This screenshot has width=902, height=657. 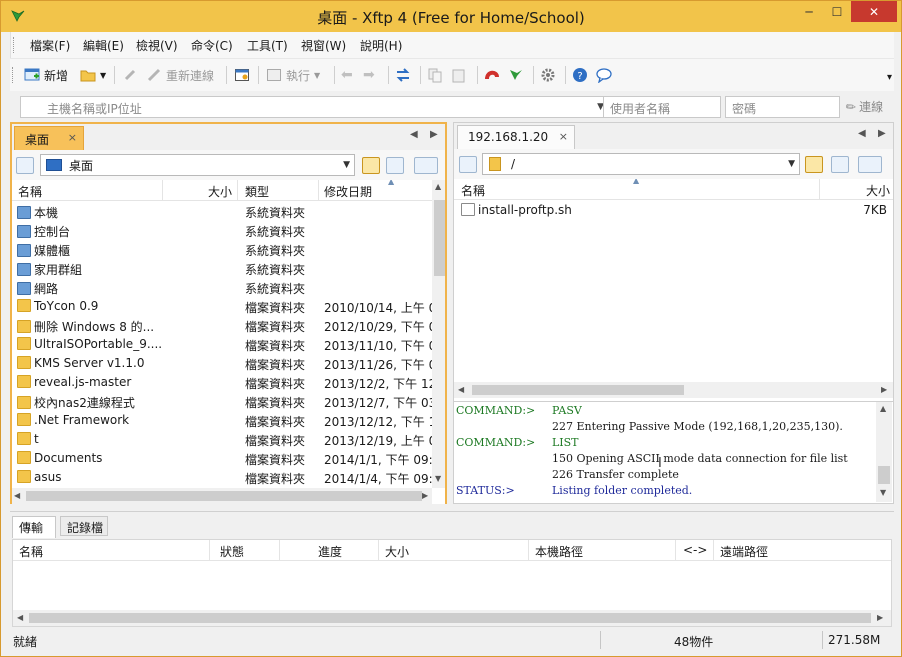 What do you see at coordinates (662, 107) in the screenshot?
I see `username-input: 使用者名稱` at bounding box center [662, 107].